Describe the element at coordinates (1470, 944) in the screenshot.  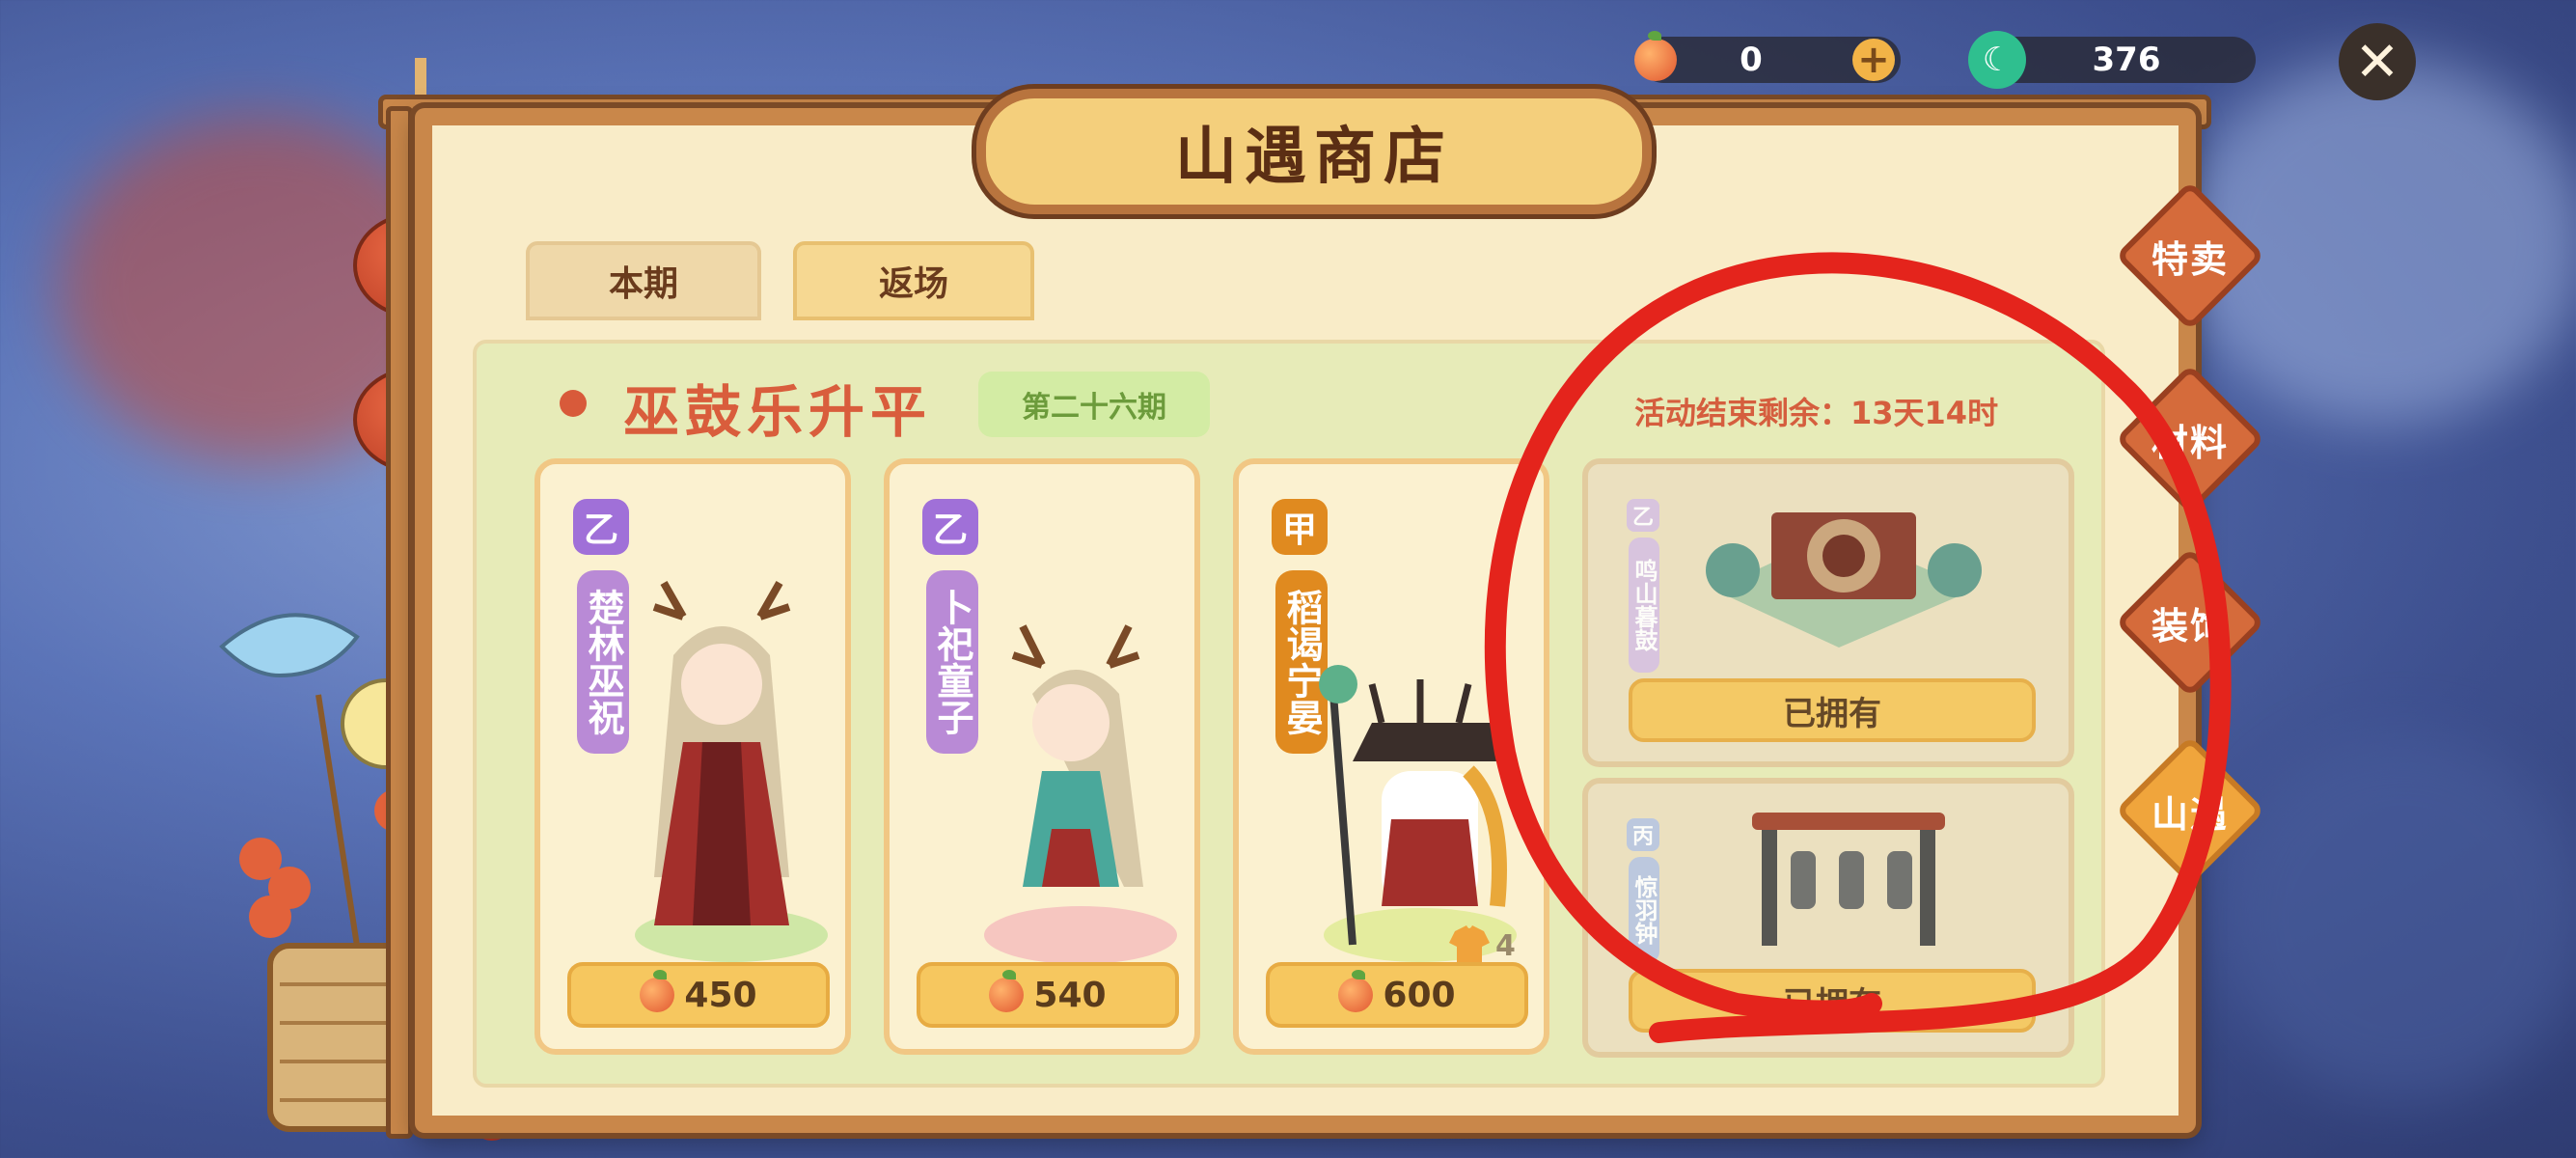
I see `shirt-icon` at that location.